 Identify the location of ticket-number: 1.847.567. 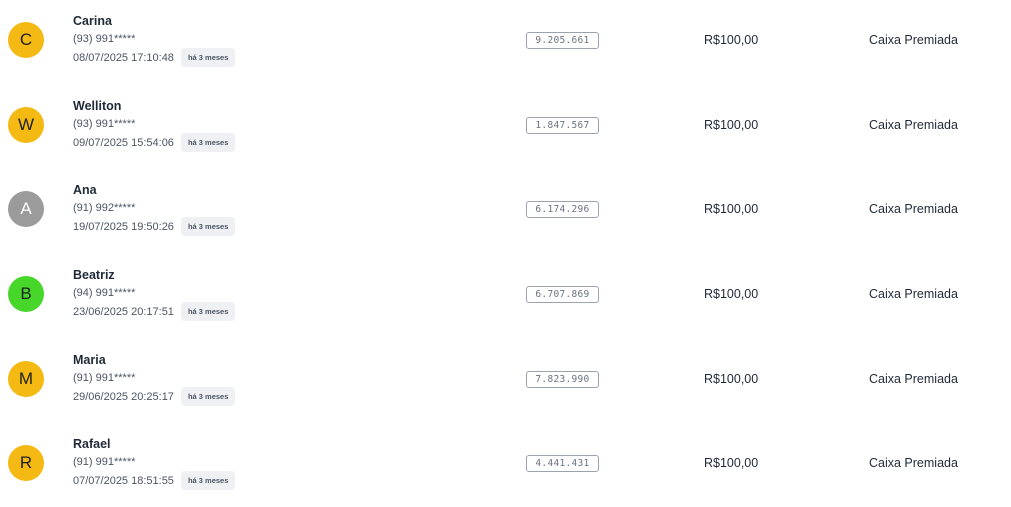
(562, 125).